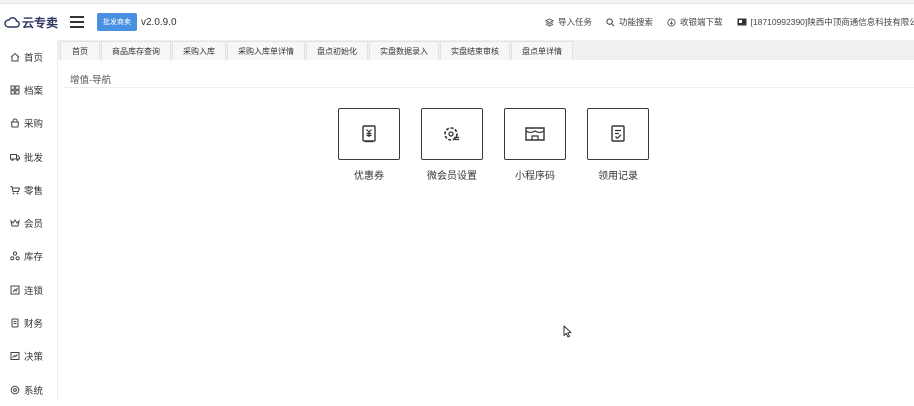 The height and width of the screenshot is (406, 914). I want to click on edition-badge: 批发商卖, so click(117, 22).